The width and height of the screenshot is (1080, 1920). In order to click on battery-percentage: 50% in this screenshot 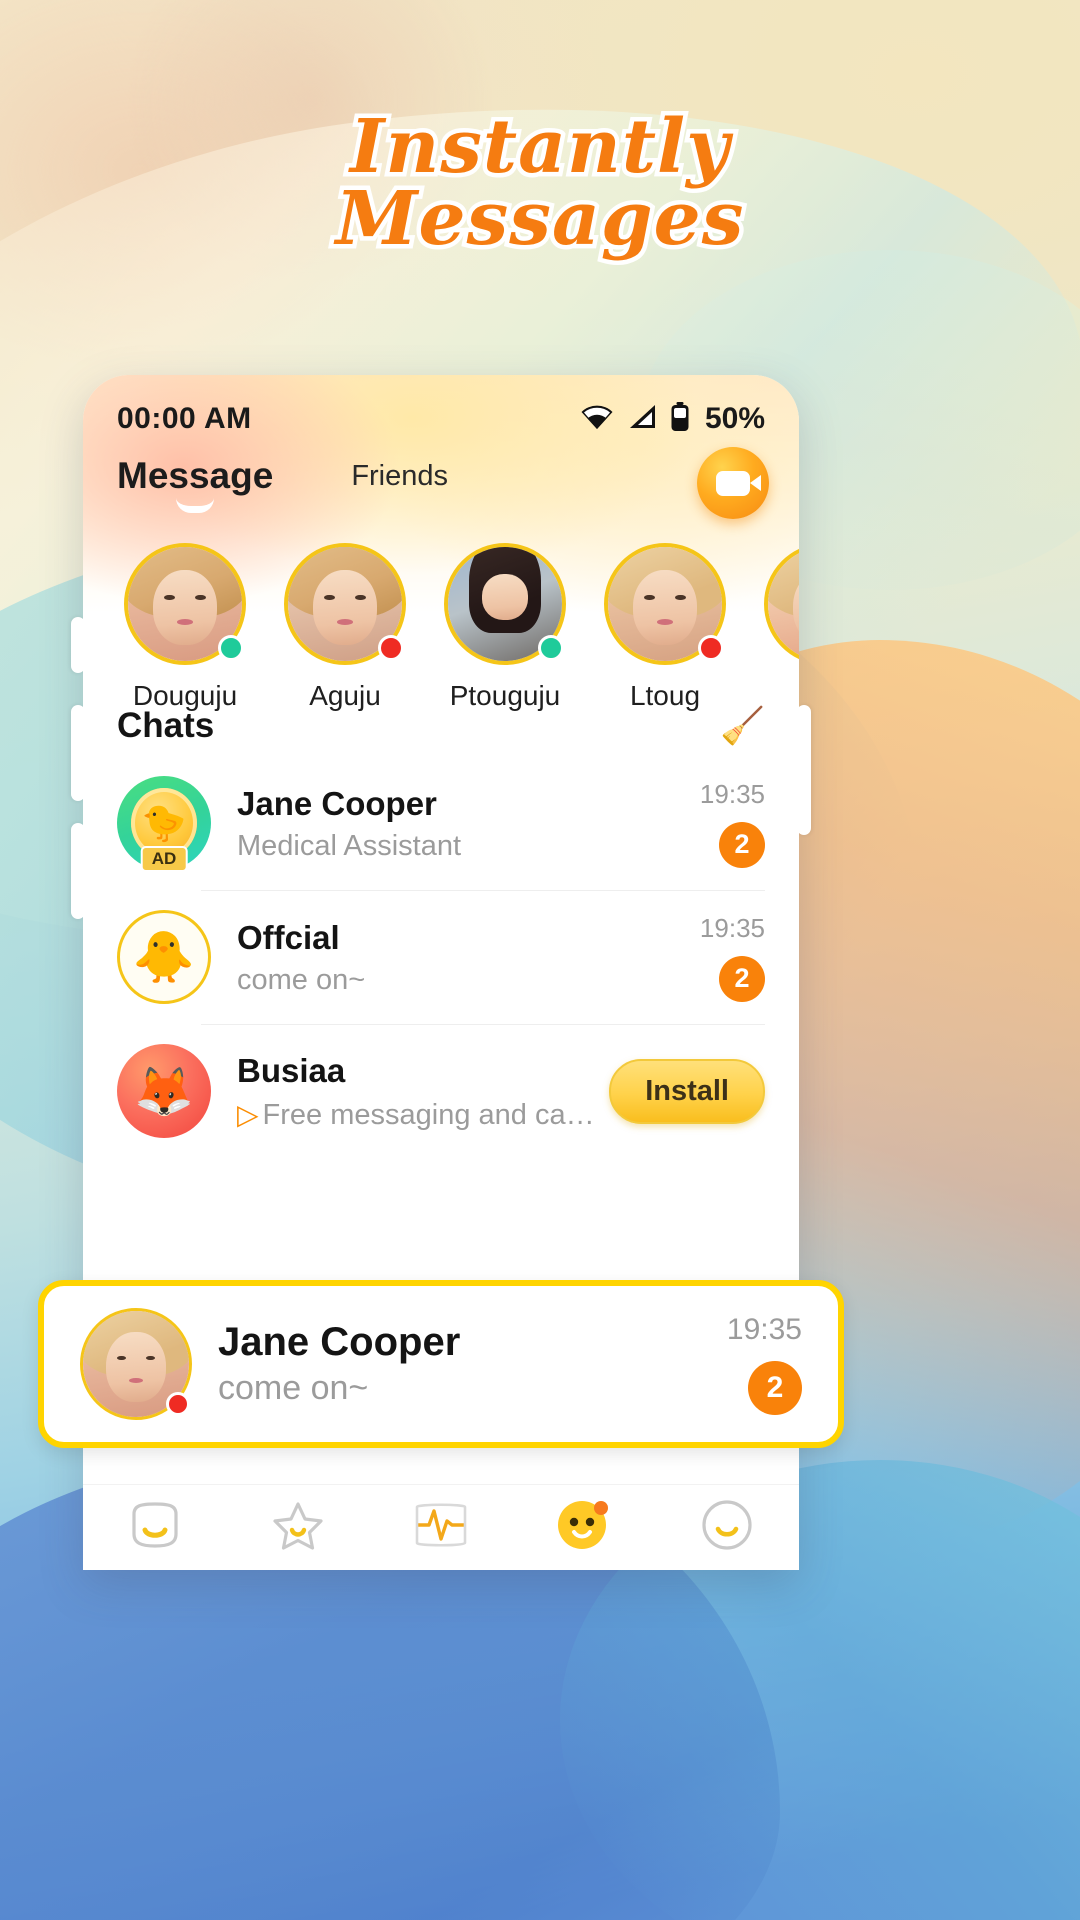, I will do `click(734, 418)`.